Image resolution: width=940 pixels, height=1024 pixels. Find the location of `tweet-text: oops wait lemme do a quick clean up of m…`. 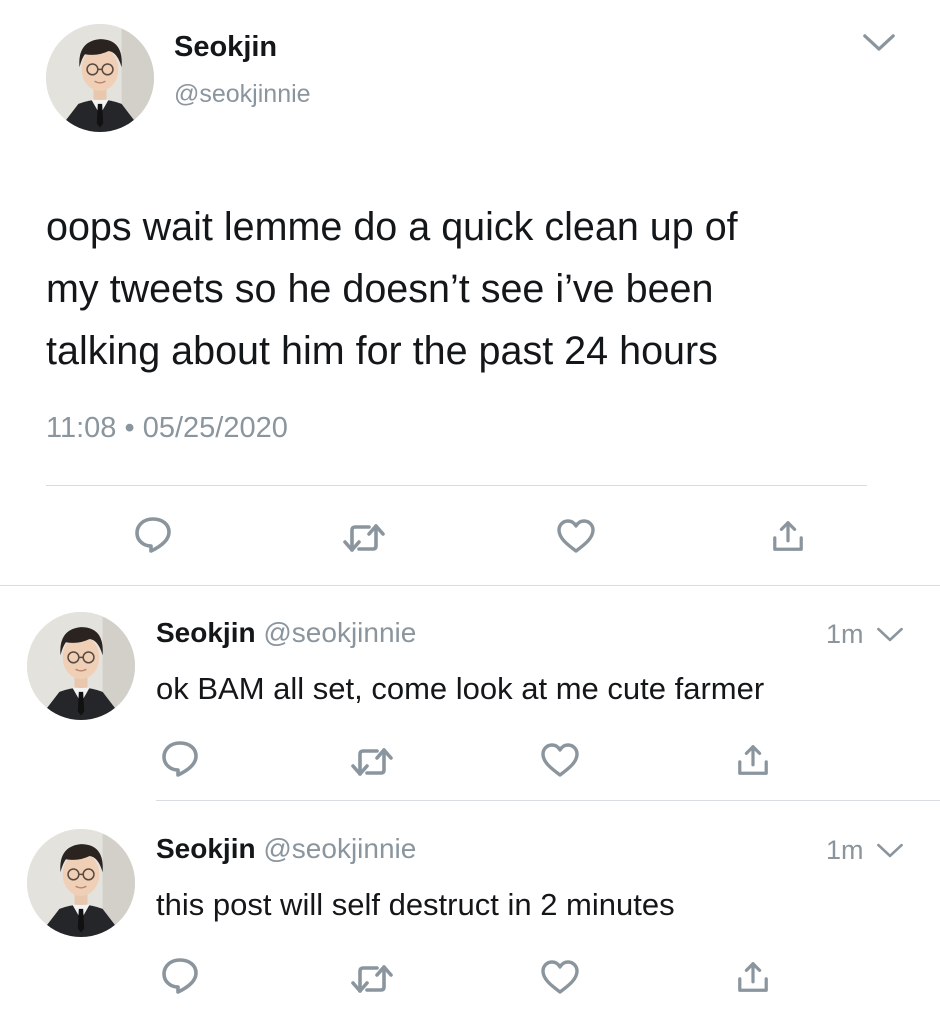

tweet-text: oops wait lemme do a quick clean up of m… is located at coordinates (392, 289).